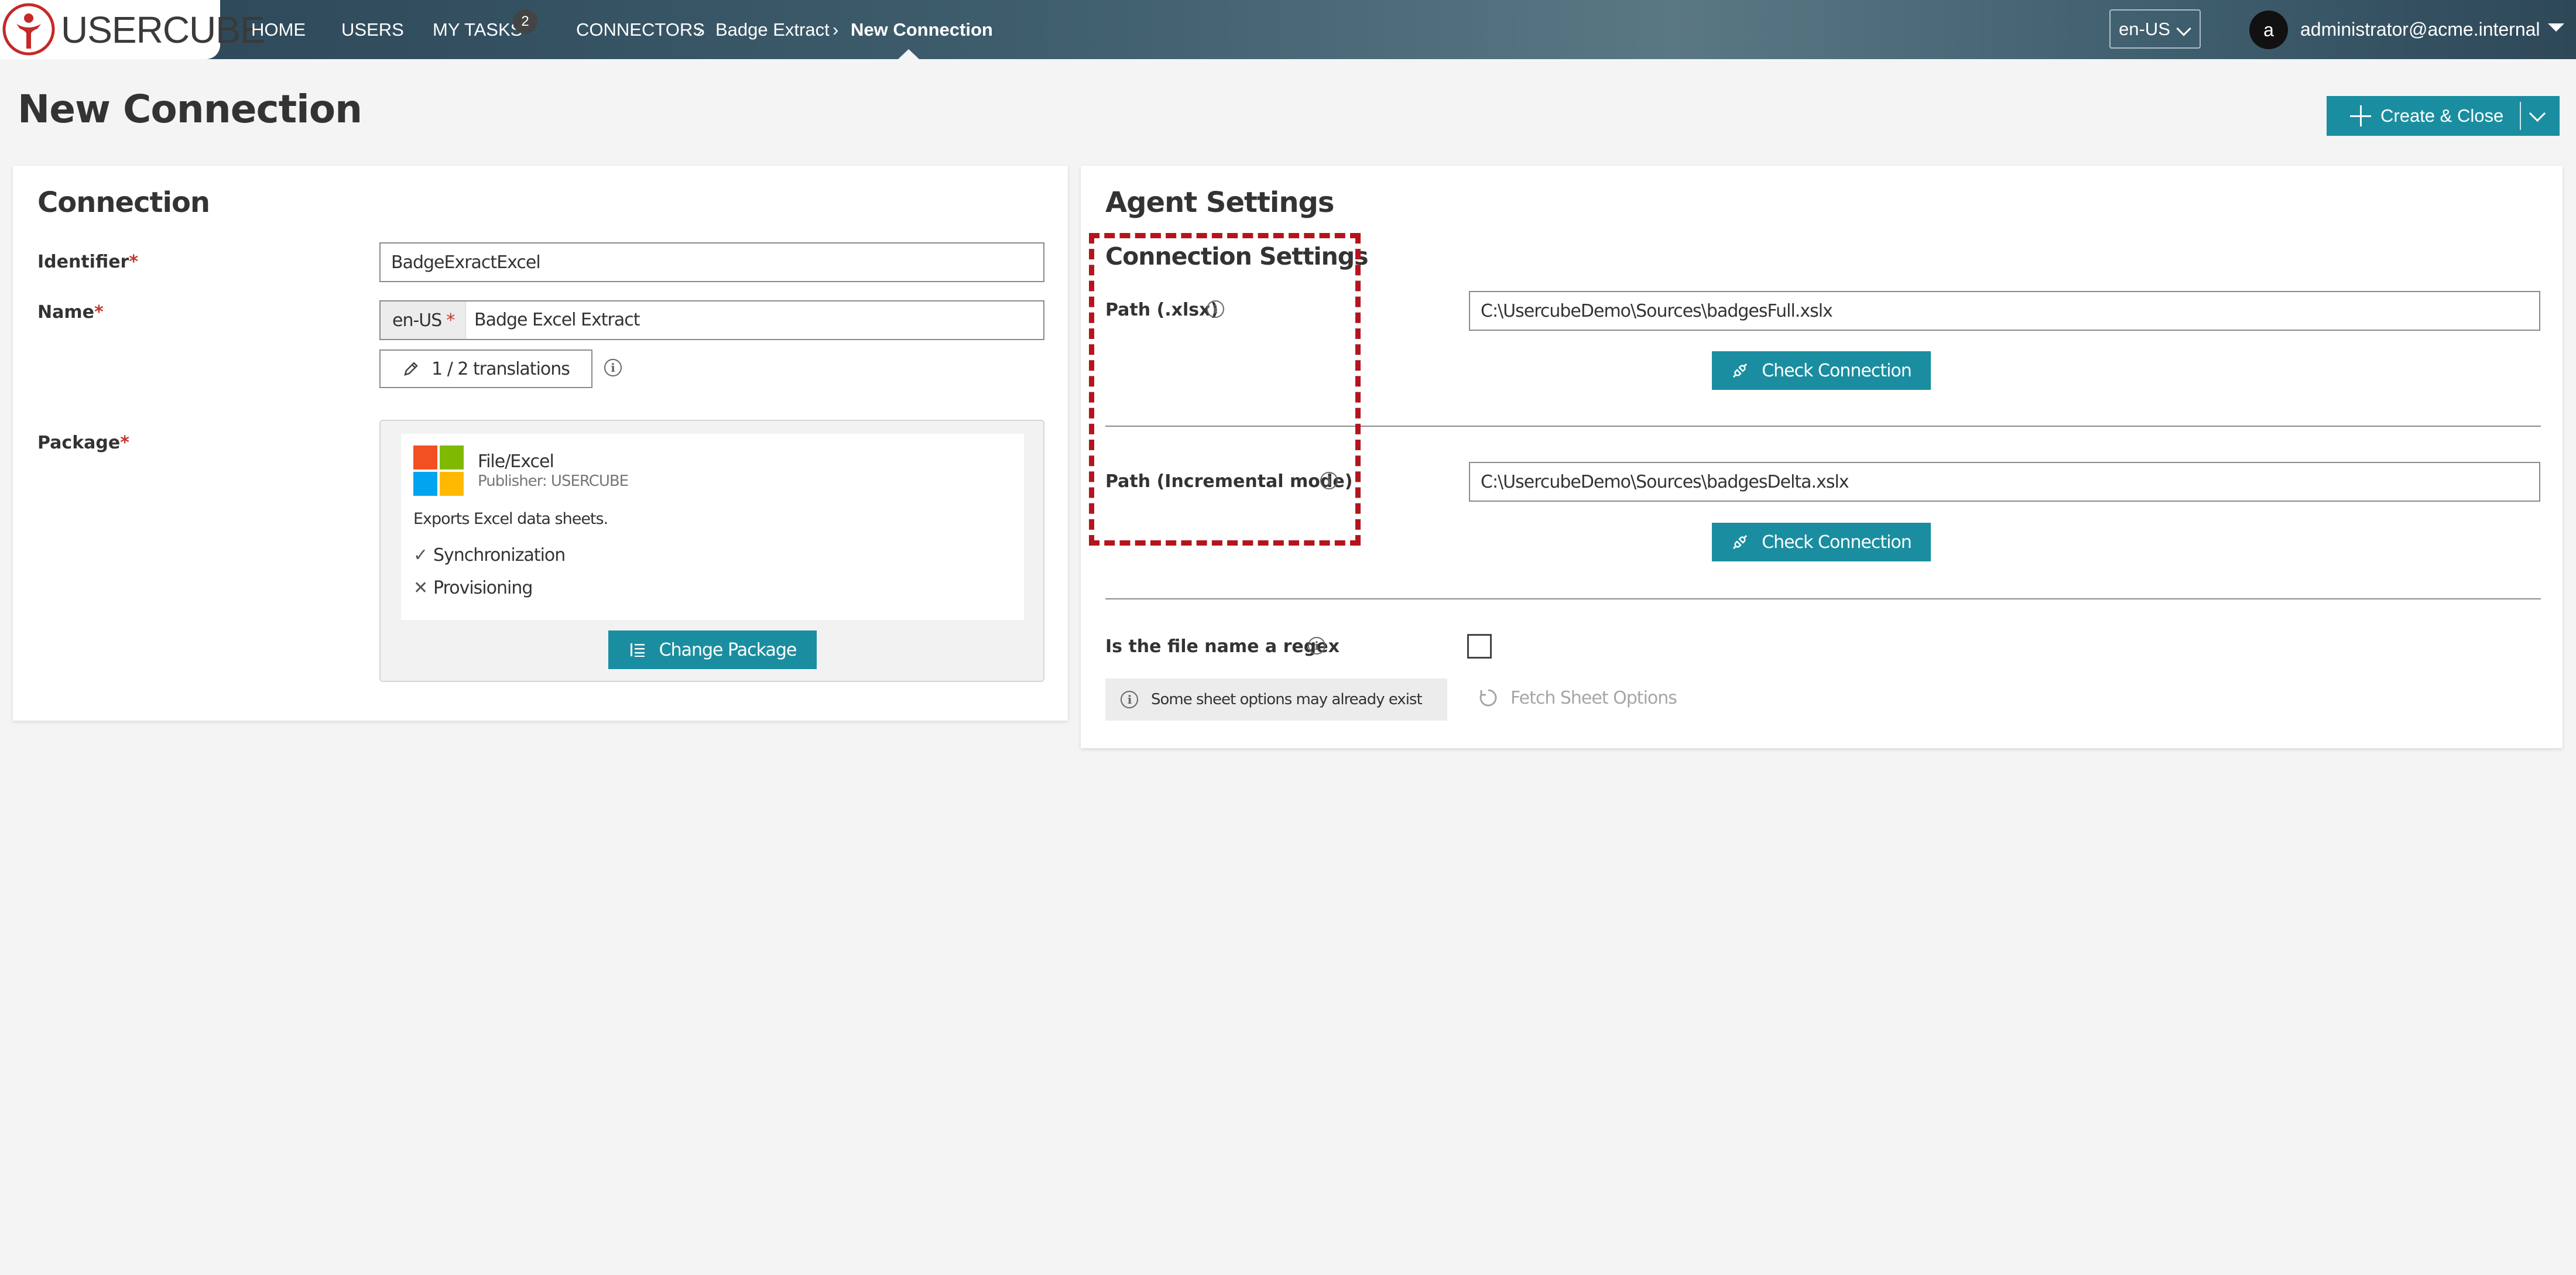 The height and width of the screenshot is (1275, 2576). I want to click on usercube-logo-icon, so click(28, 29).